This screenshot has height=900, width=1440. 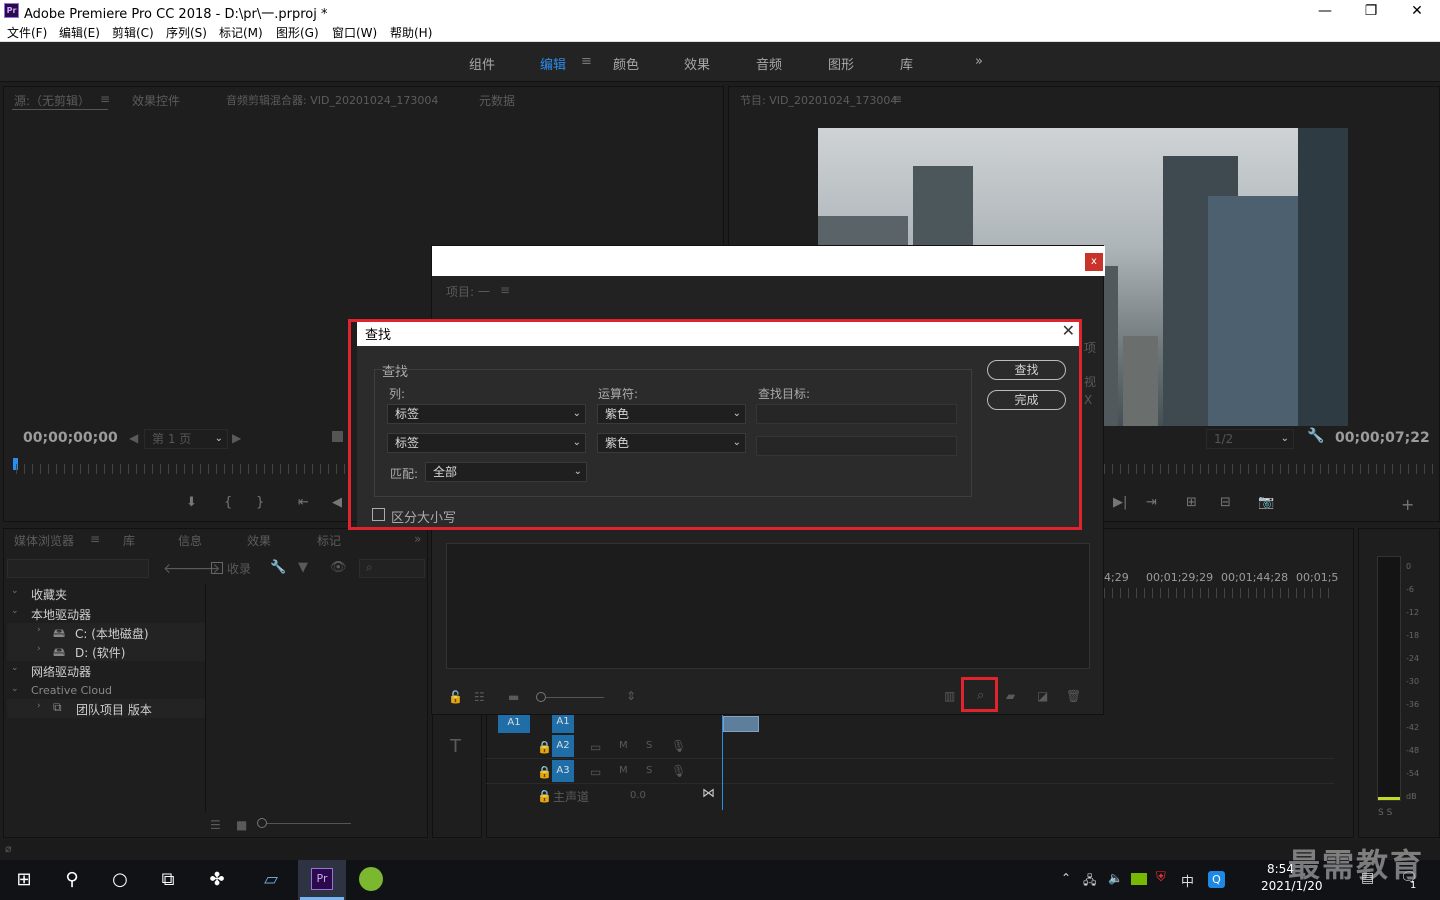 I want to click on page-select: 第 1 页 ⌄, so click(x=186, y=439).